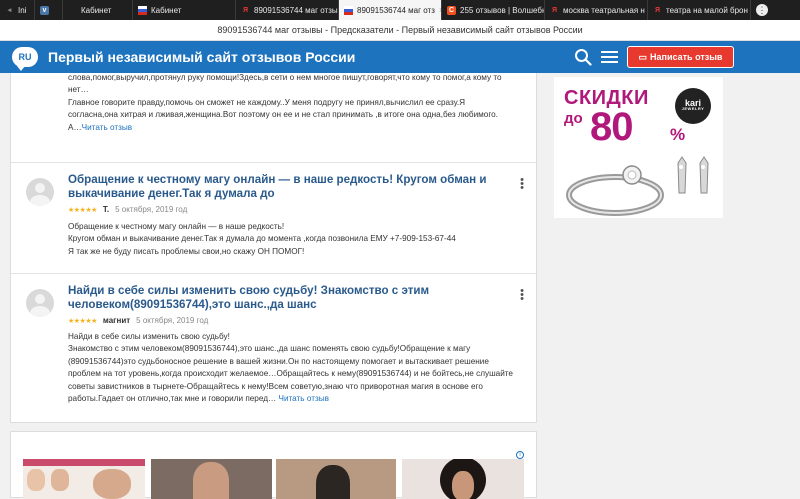 Image resolution: width=800 pixels, height=499 pixels. Describe the element at coordinates (604, 10) in the screenshot. I see `tab-label: москва театральная н` at that location.